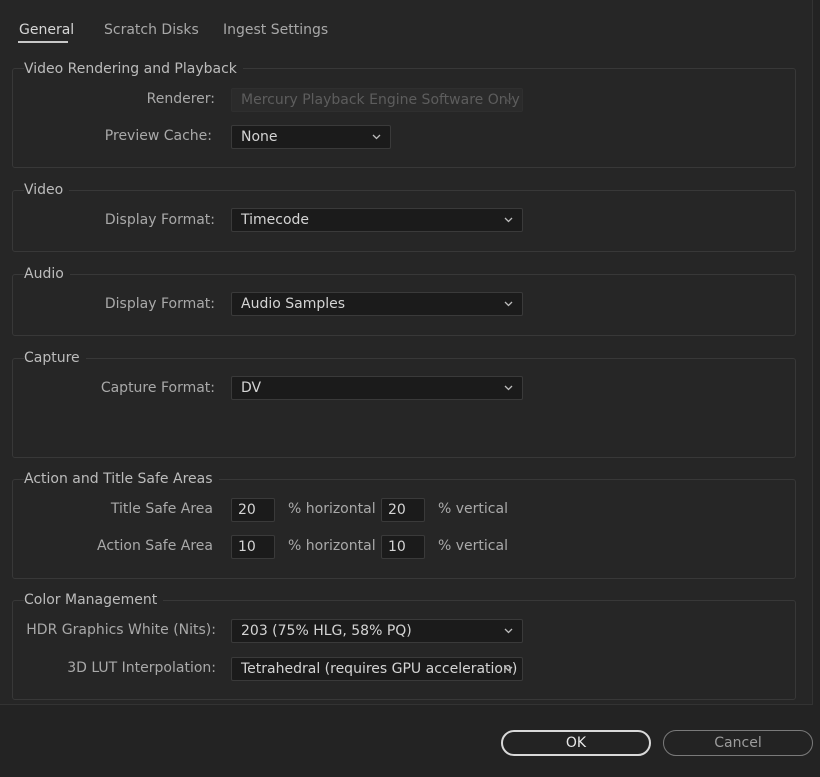 The image size is (820, 777). I want to click on preview-cache-value: None, so click(259, 137).